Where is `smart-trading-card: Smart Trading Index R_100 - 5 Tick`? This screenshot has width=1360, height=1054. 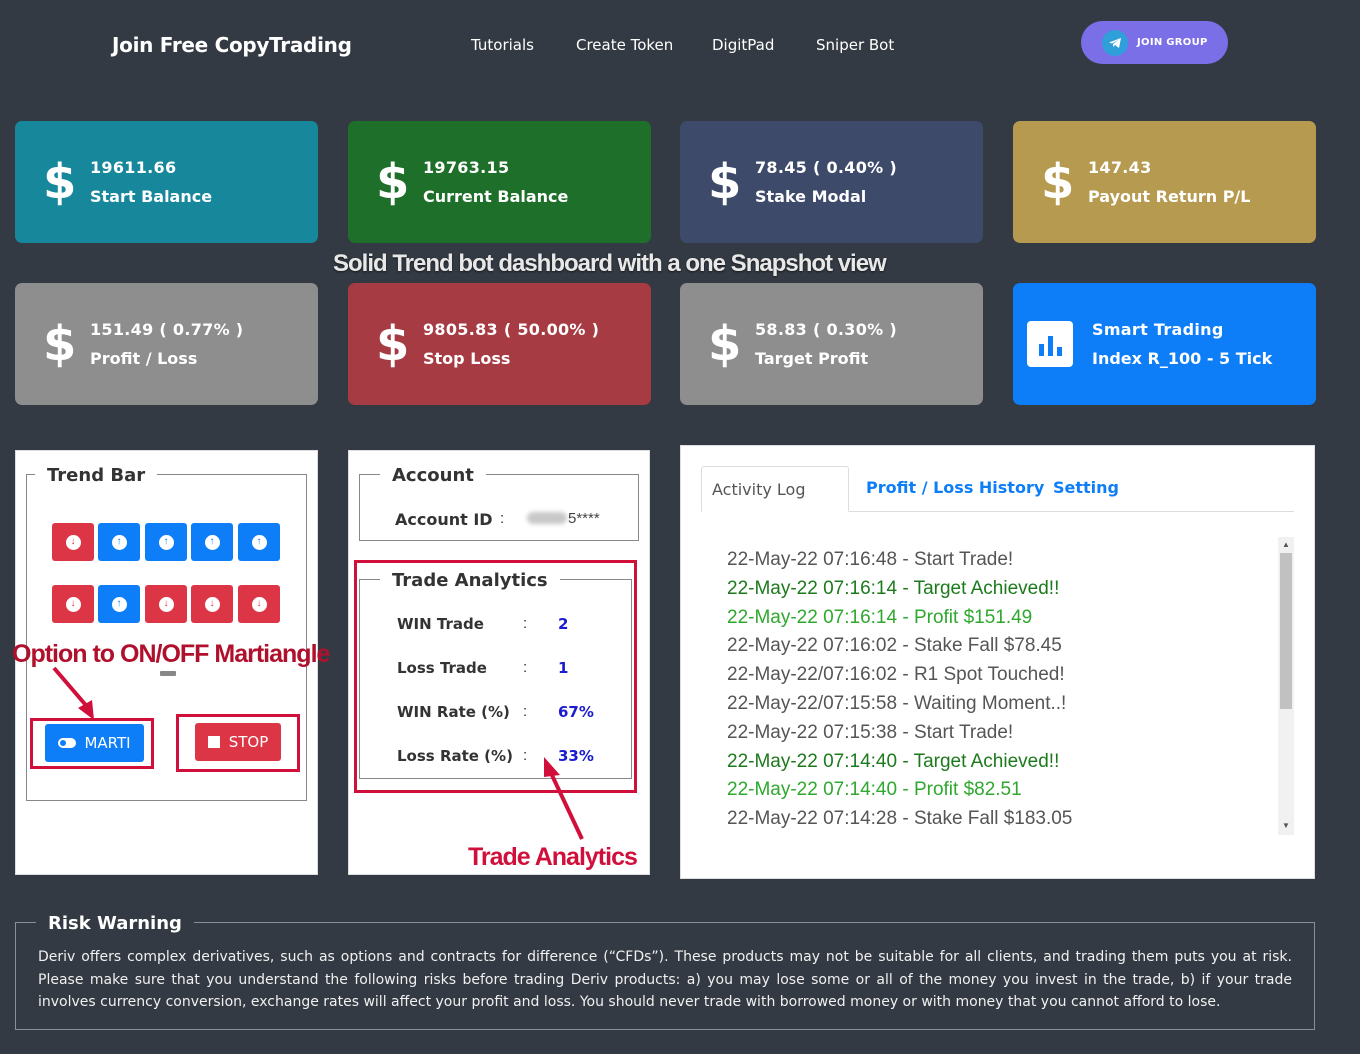 smart-trading-card: Smart Trading Index R_100 - 5 Tick is located at coordinates (1164, 344).